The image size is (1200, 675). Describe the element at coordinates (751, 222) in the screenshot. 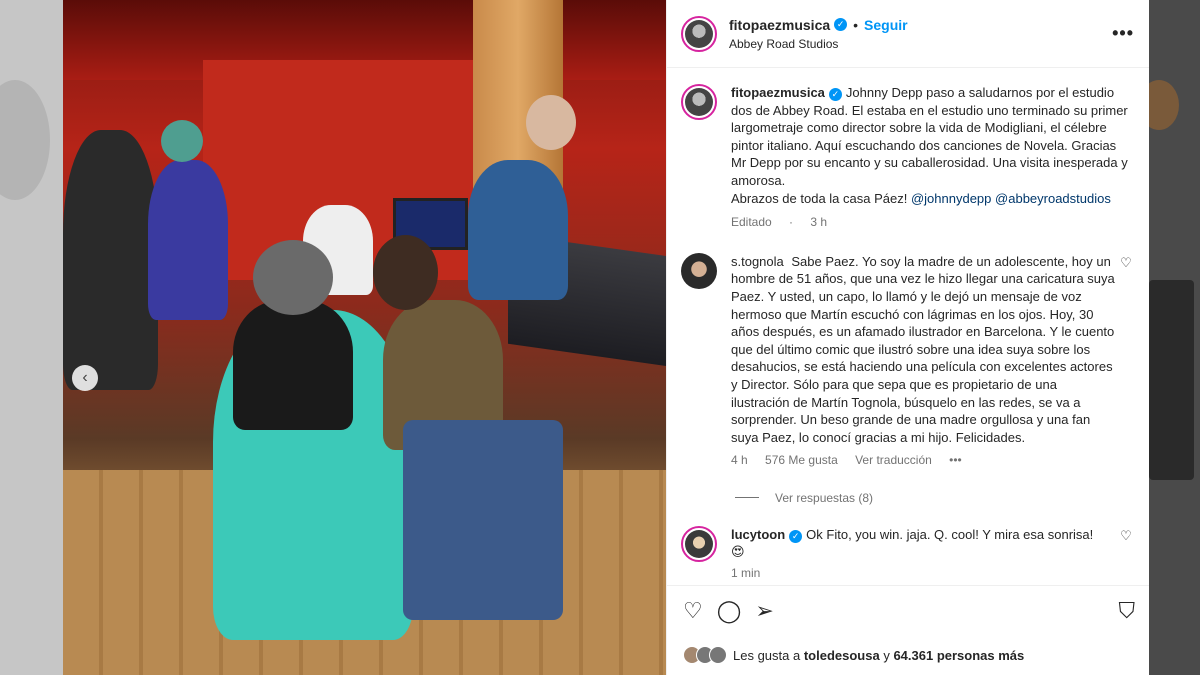

I see `edited-text: Editado` at that location.